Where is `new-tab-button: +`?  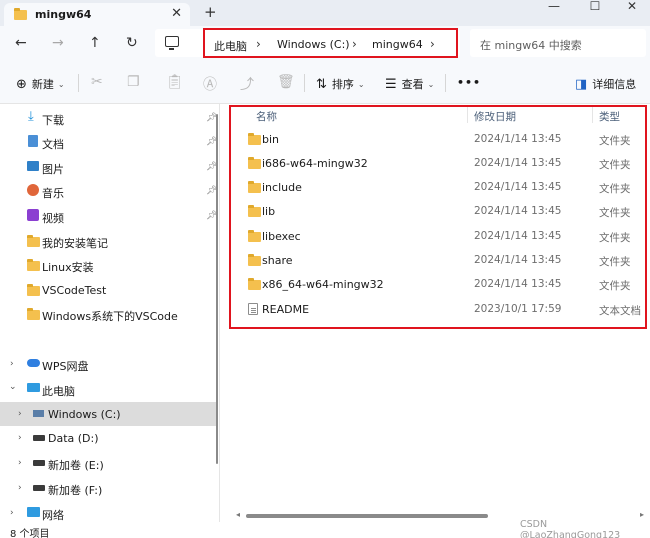 new-tab-button: + is located at coordinates (210, 12).